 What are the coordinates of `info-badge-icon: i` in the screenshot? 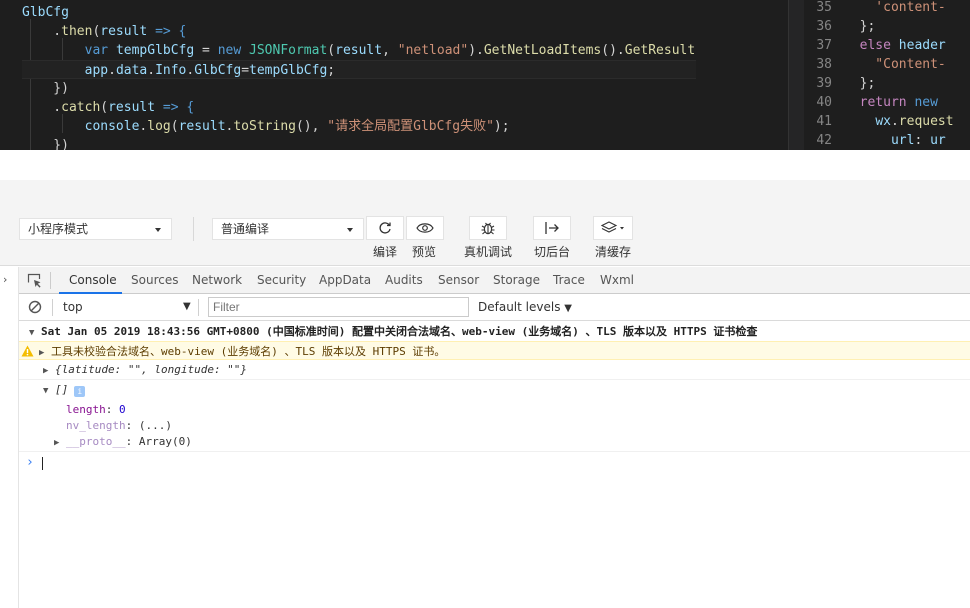 It's located at (80, 391).